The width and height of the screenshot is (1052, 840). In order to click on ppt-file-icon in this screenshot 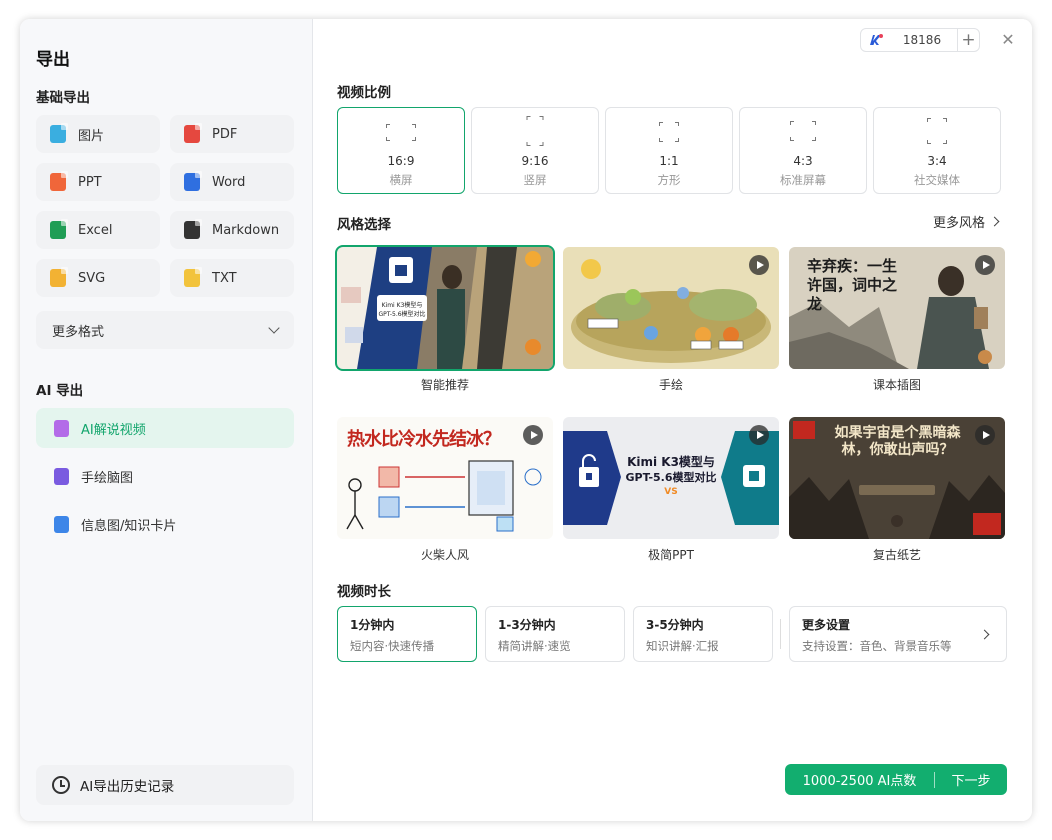, I will do `click(59, 181)`.